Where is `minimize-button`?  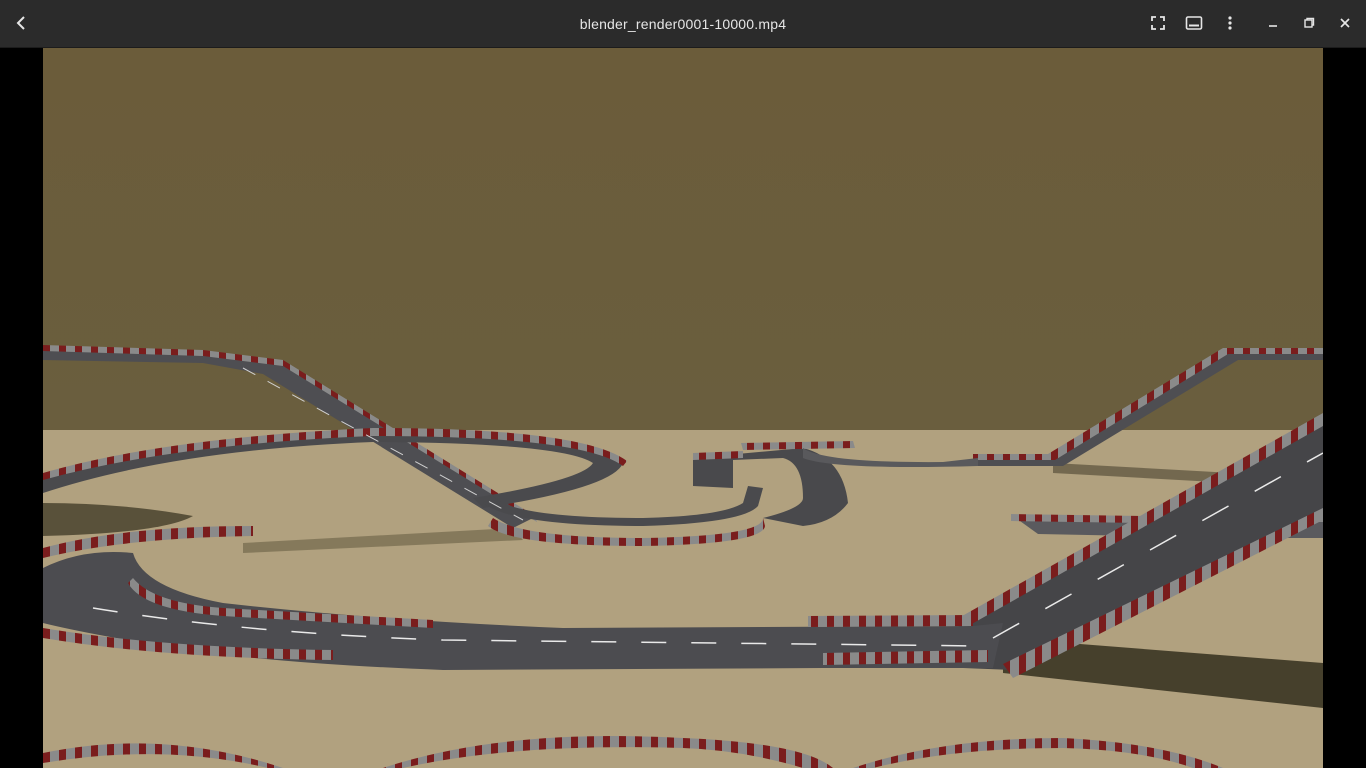
minimize-button is located at coordinates (1273, 23).